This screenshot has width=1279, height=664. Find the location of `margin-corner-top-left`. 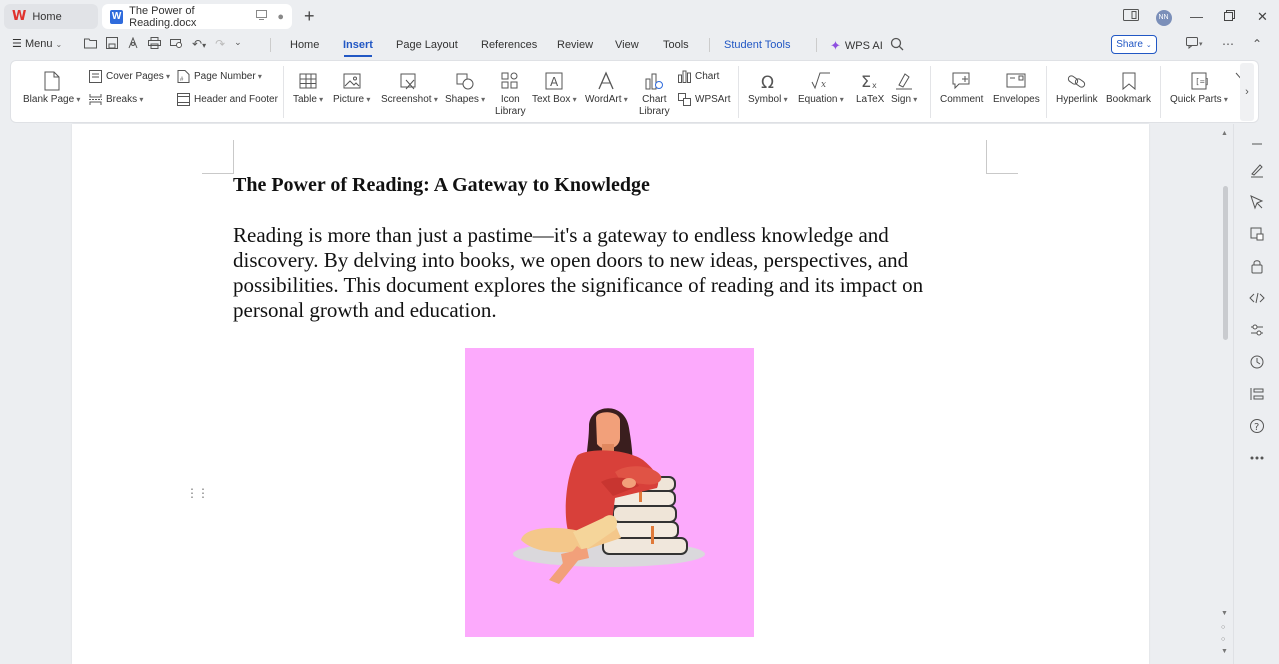

margin-corner-top-left is located at coordinates (218, 157).